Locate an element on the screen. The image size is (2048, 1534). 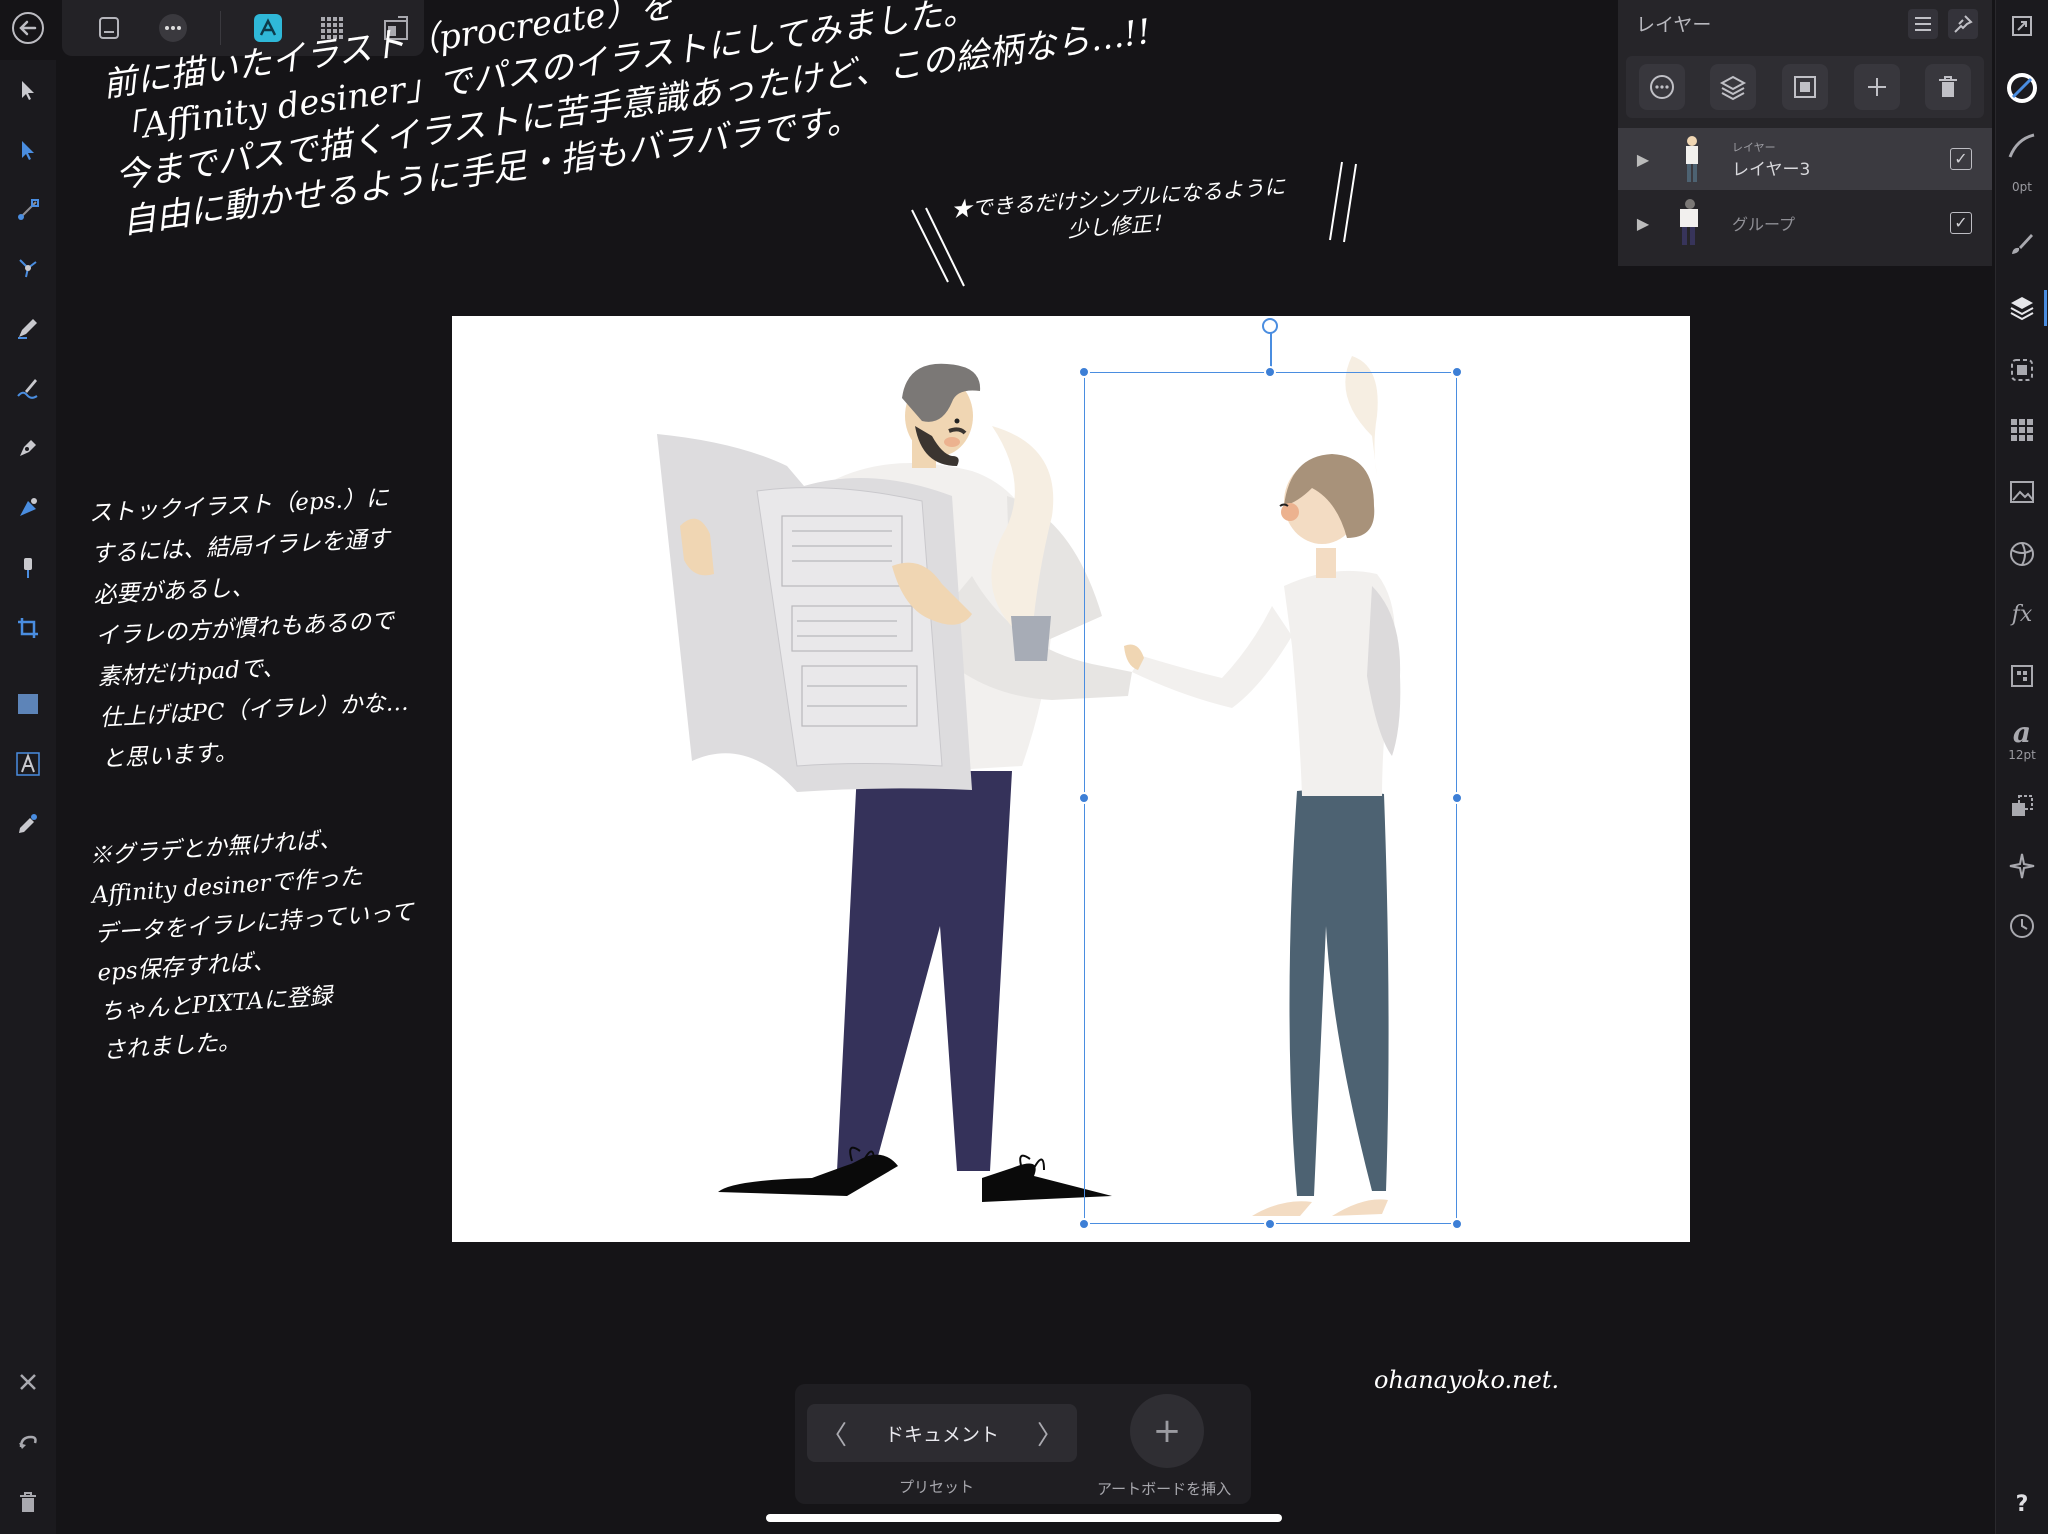
text-styles-button: a is located at coordinates (2022, 732).